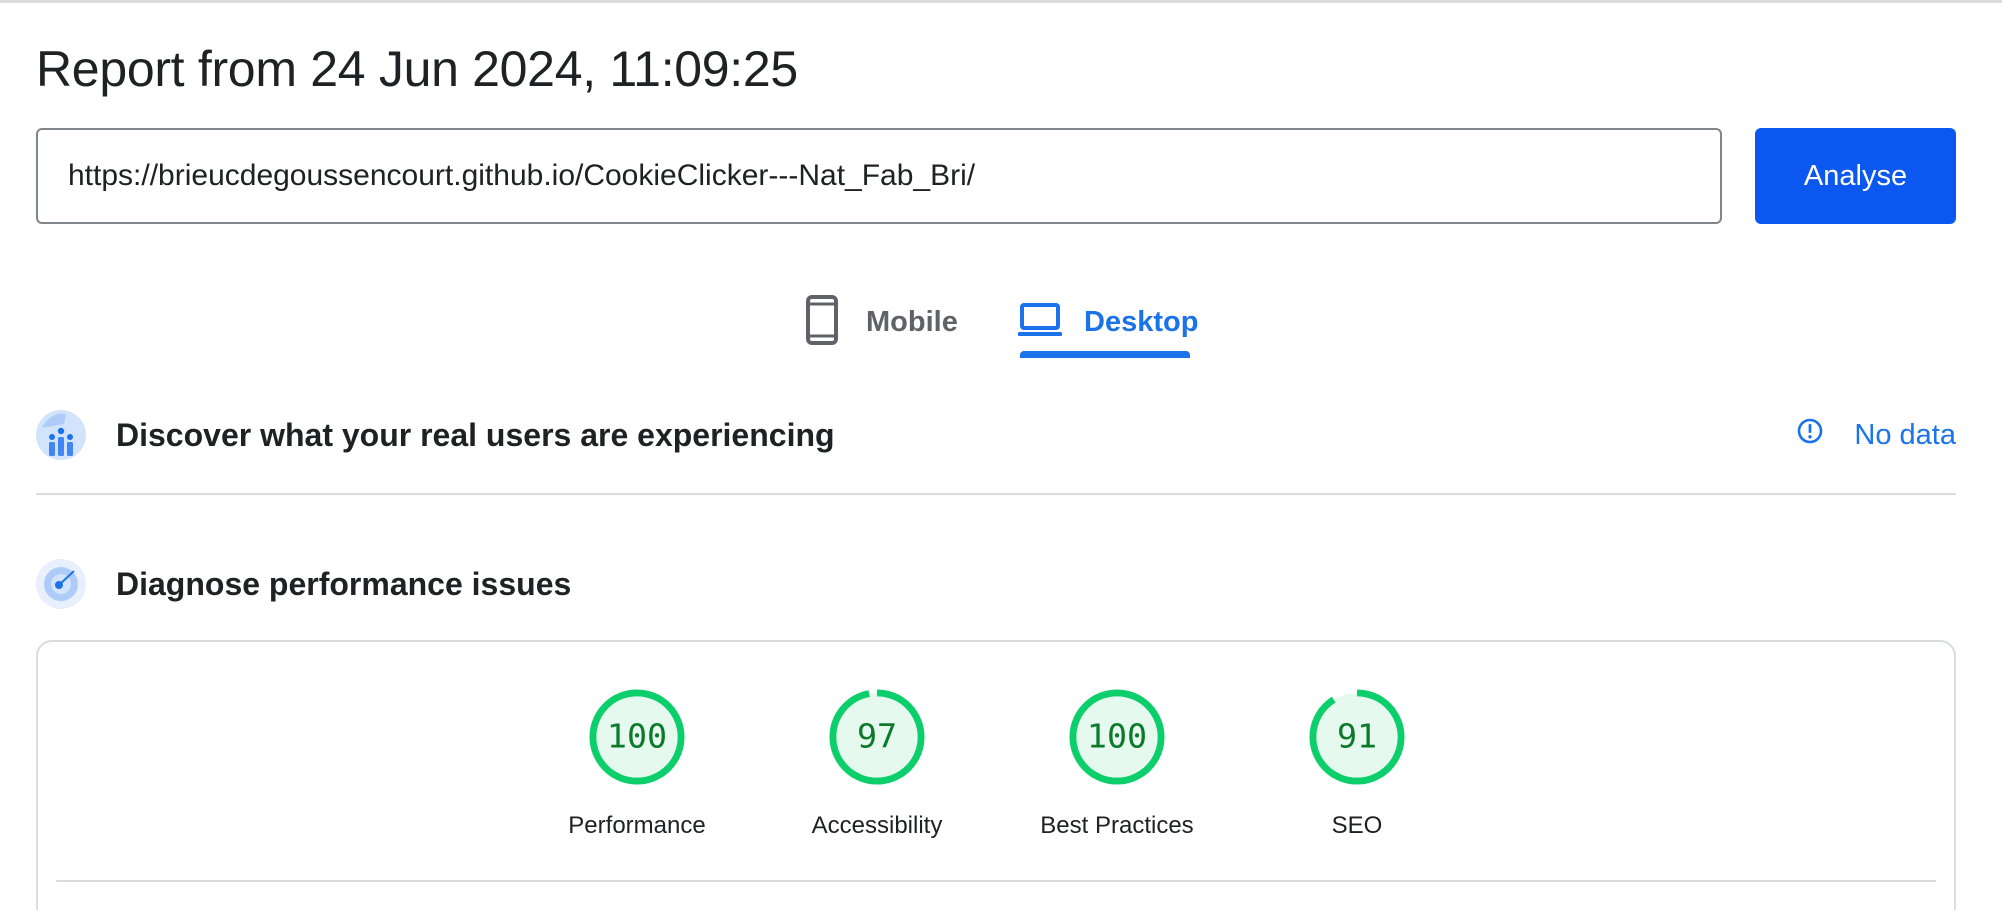 The width and height of the screenshot is (2002, 910). Describe the element at coordinates (996, 494) in the screenshot. I see `section-divider` at that location.